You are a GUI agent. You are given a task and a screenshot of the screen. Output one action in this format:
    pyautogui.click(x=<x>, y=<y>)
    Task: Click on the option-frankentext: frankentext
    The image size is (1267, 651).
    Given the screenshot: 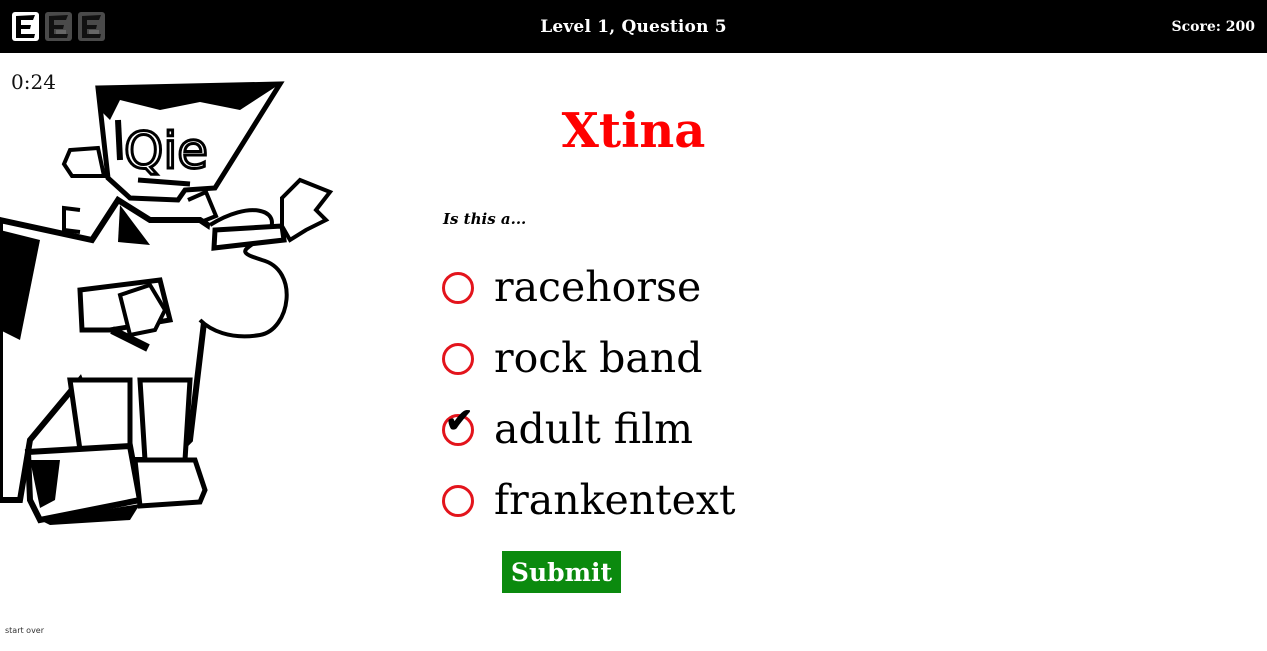 What is the action you would take?
    pyautogui.click(x=588, y=500)
    